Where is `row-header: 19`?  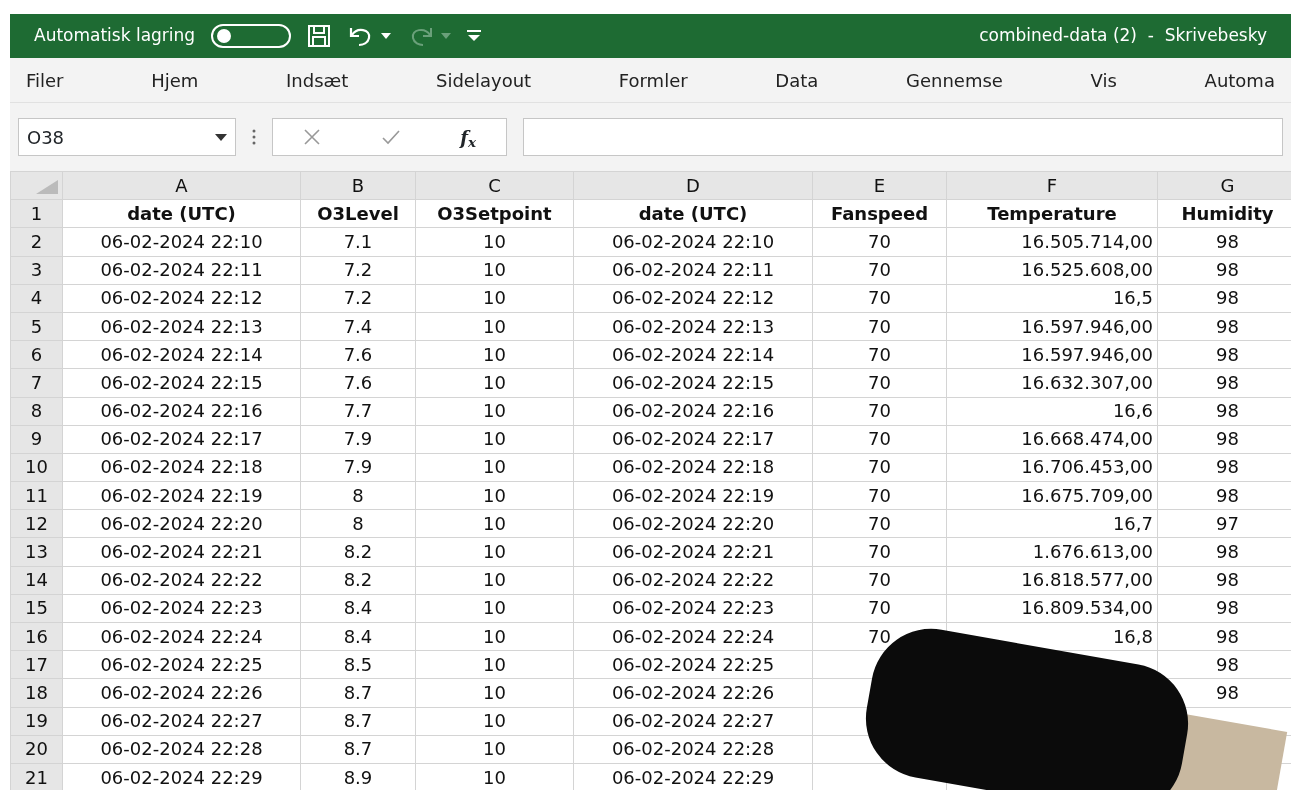
row-header: 19 is located at coordinates (36, 721).